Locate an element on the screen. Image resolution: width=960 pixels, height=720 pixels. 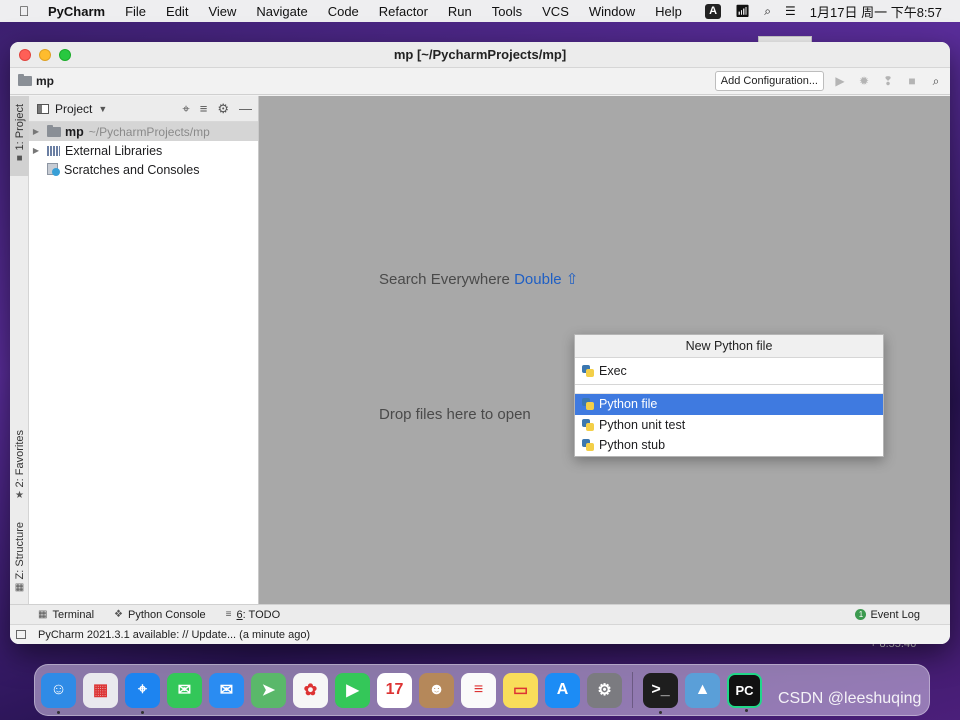
dock-app-pycharm: PC is located at coordinates (744, 692).